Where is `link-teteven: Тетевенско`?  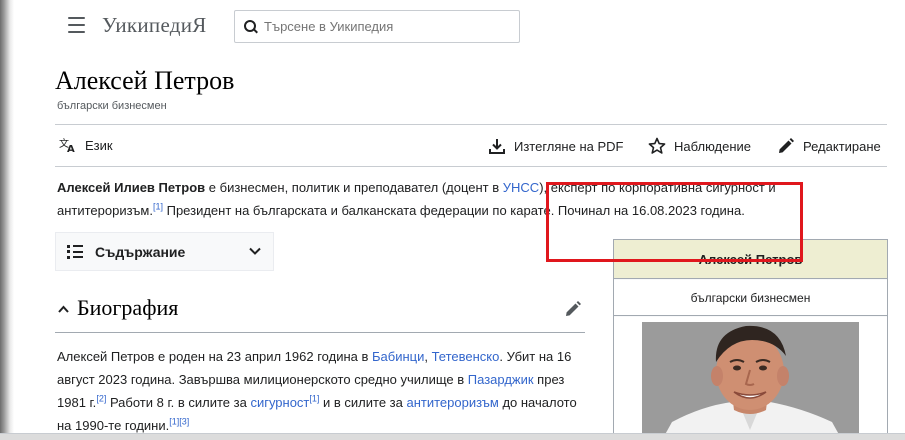
link-teteven: Тетевенско is located at coordinates (466, 356).